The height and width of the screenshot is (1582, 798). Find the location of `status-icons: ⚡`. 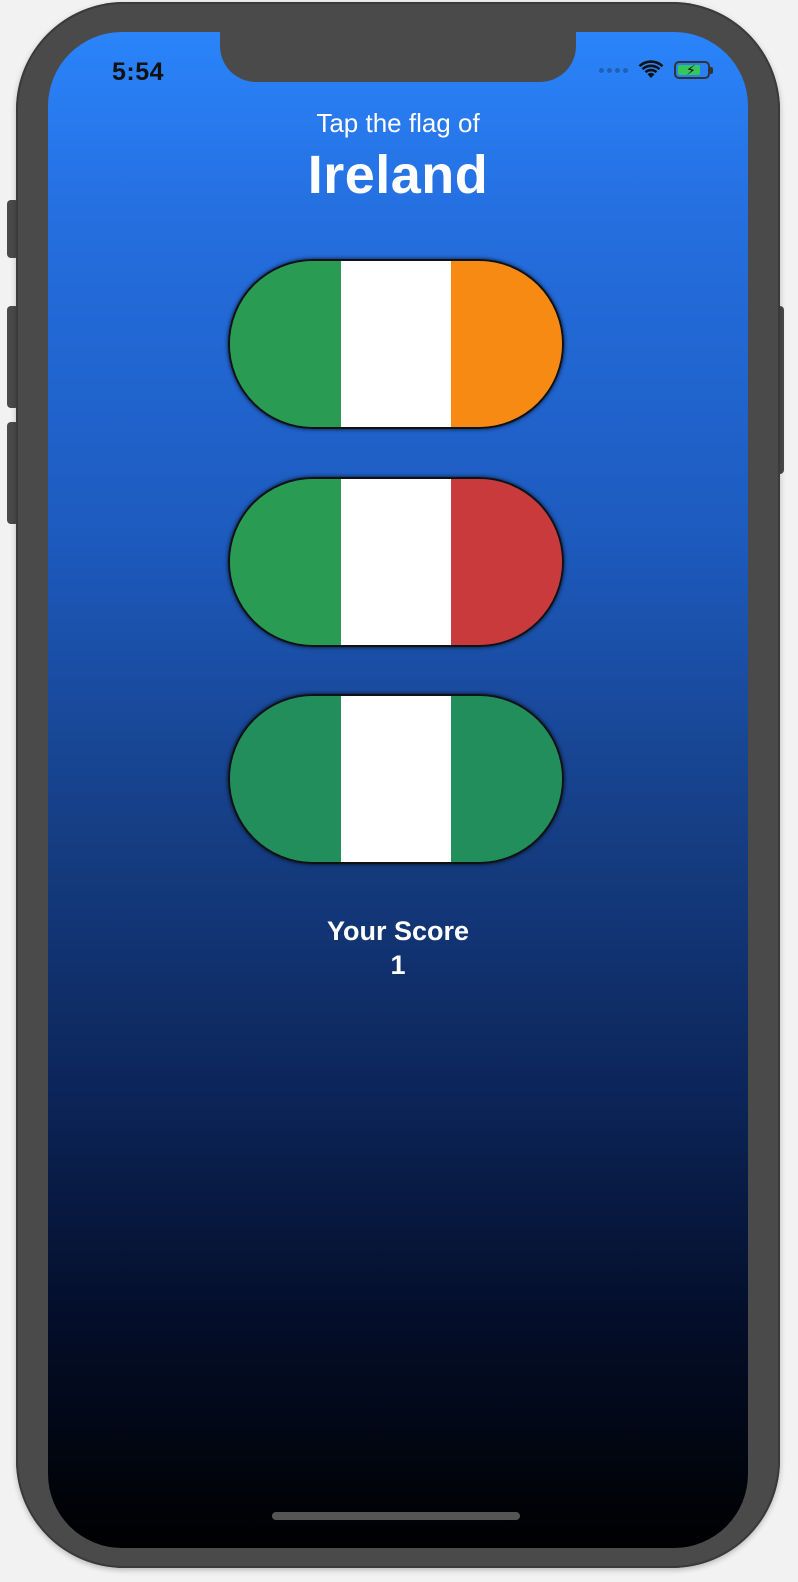

status-icons: ⚡ is located at coordinates (656, 70).